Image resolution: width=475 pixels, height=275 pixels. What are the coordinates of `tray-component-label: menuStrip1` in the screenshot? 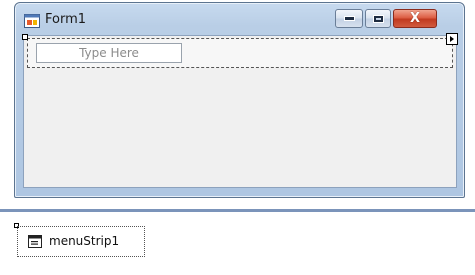 It's located at (84, 241).